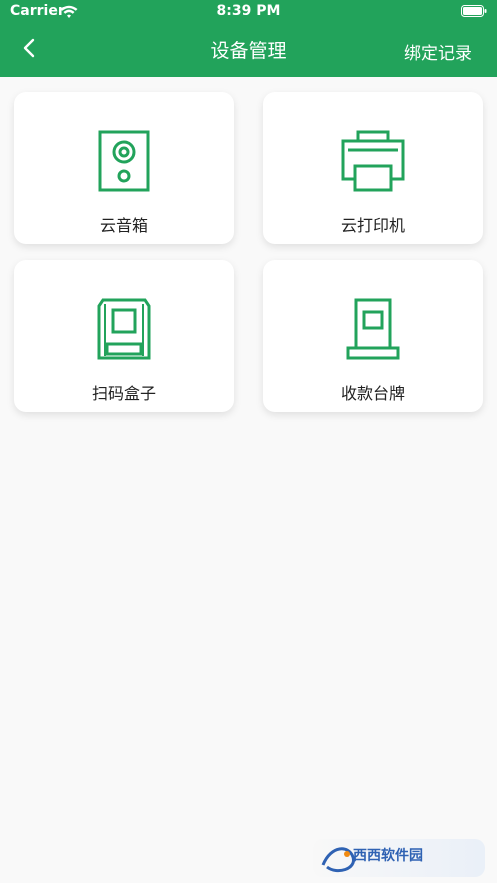 This screenshot has width=497, height=883. Describe the element at coordinates (124, 161) in the screenshot. I see `speaker-icon` at that location.